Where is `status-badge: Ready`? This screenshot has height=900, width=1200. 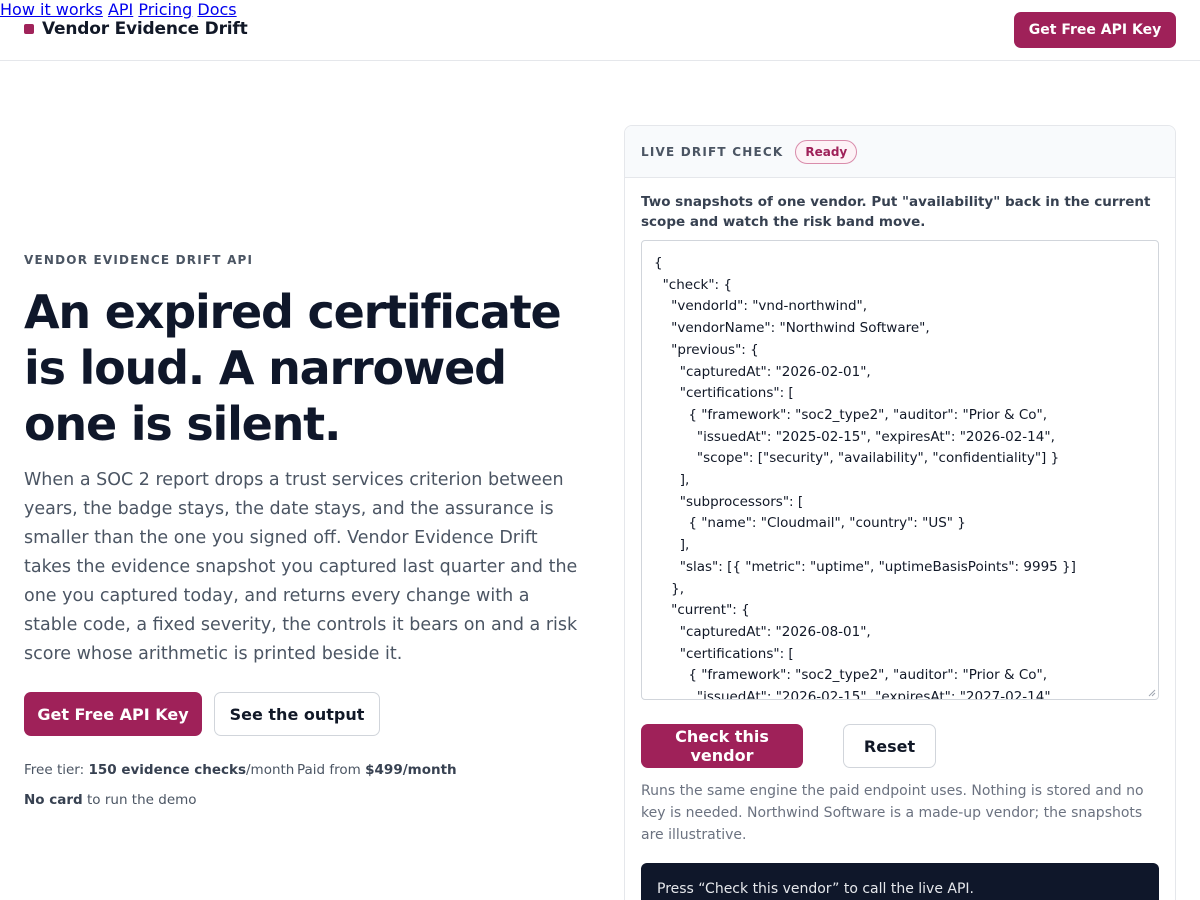 status-badge: Ready is located at coordinates (826, 151).